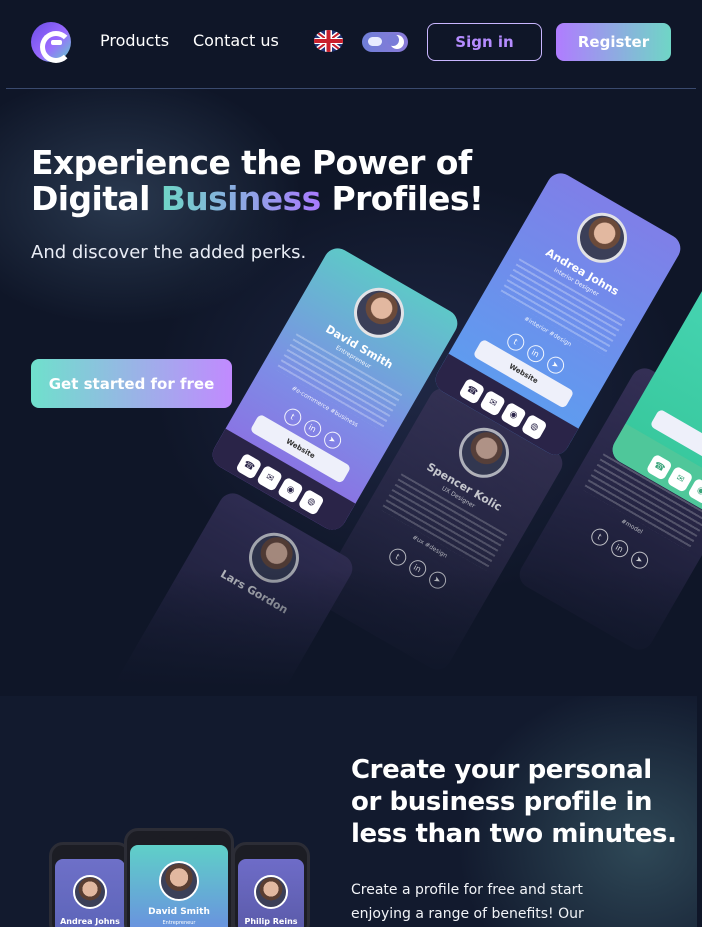 This screenshot has height=927, width=702. What do you see at coordinates (134, 40) in the screenshot?
I see `nav-link-products: Products` at bounding box center [134, 40].